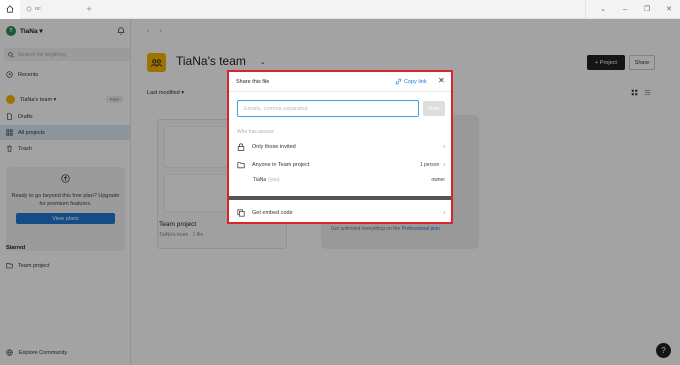  I want to click on invite-button: Invite, so click(434, 108).